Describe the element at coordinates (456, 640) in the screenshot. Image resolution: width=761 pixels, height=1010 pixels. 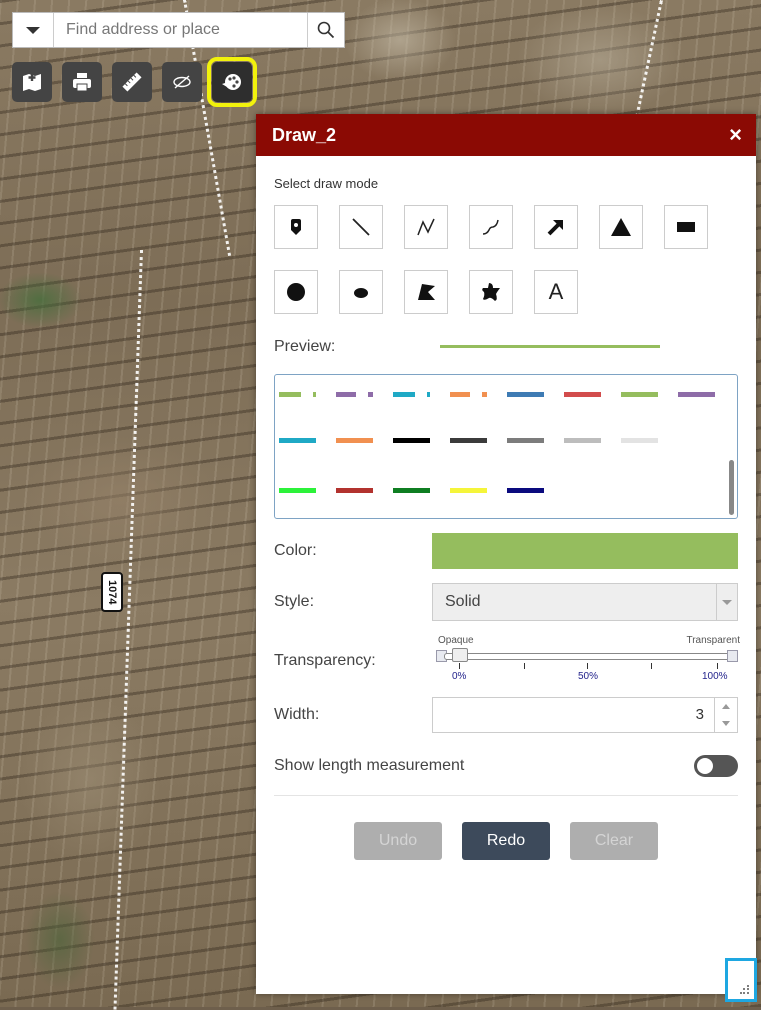
I see `slider-min-label: Opaque` at that location.